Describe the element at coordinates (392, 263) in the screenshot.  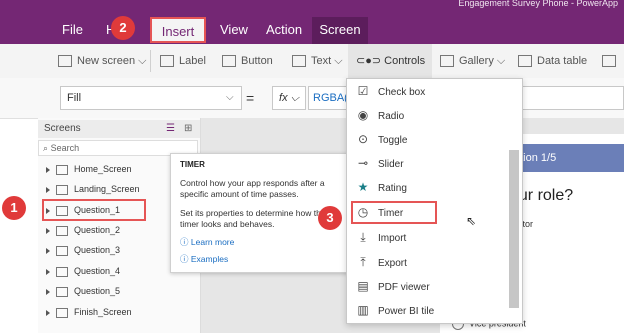
I see `menu-item-label: Export` at that location.